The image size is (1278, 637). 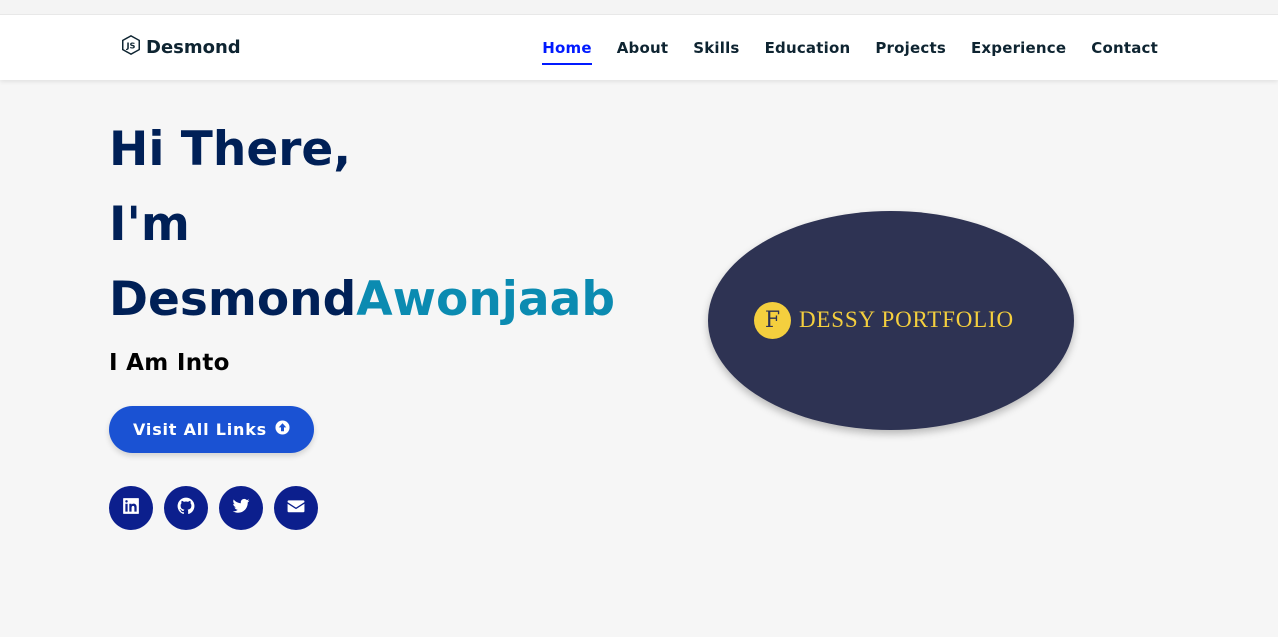 I want to click on brand-name: Desmond, so click(x=193, y=47).